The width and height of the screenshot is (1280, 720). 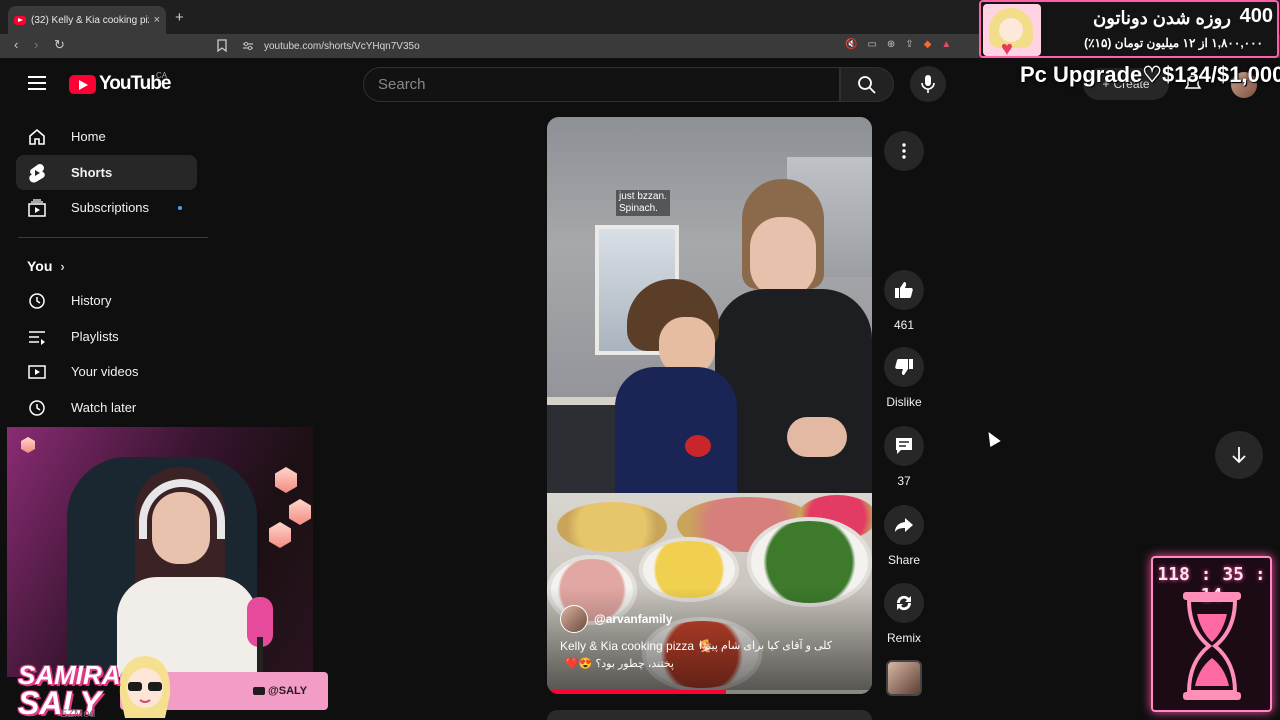 What do you see at coordinates (90, 20) in the screenshot?
I see `tab-title: (32) Kelly & Kia cooking pizza` at bounding box center [90, 20].